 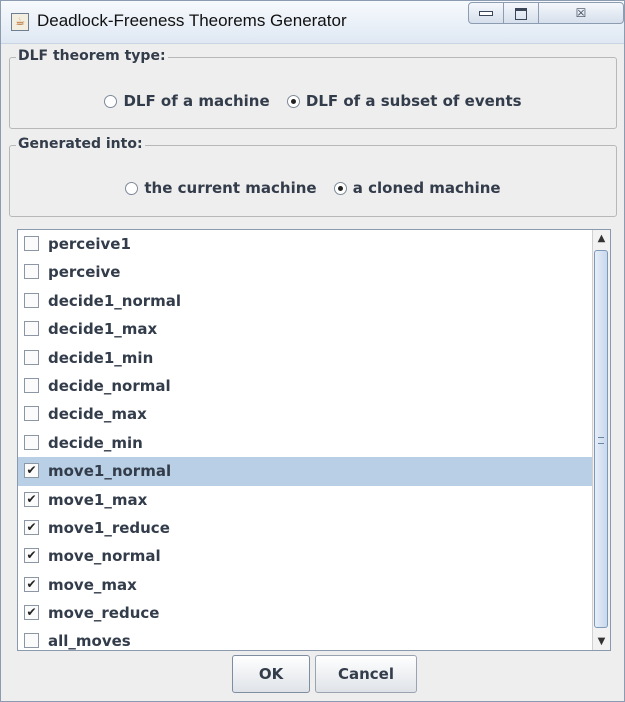 I want to click on list-item: decide1_normal, so click(x=314, y=301).